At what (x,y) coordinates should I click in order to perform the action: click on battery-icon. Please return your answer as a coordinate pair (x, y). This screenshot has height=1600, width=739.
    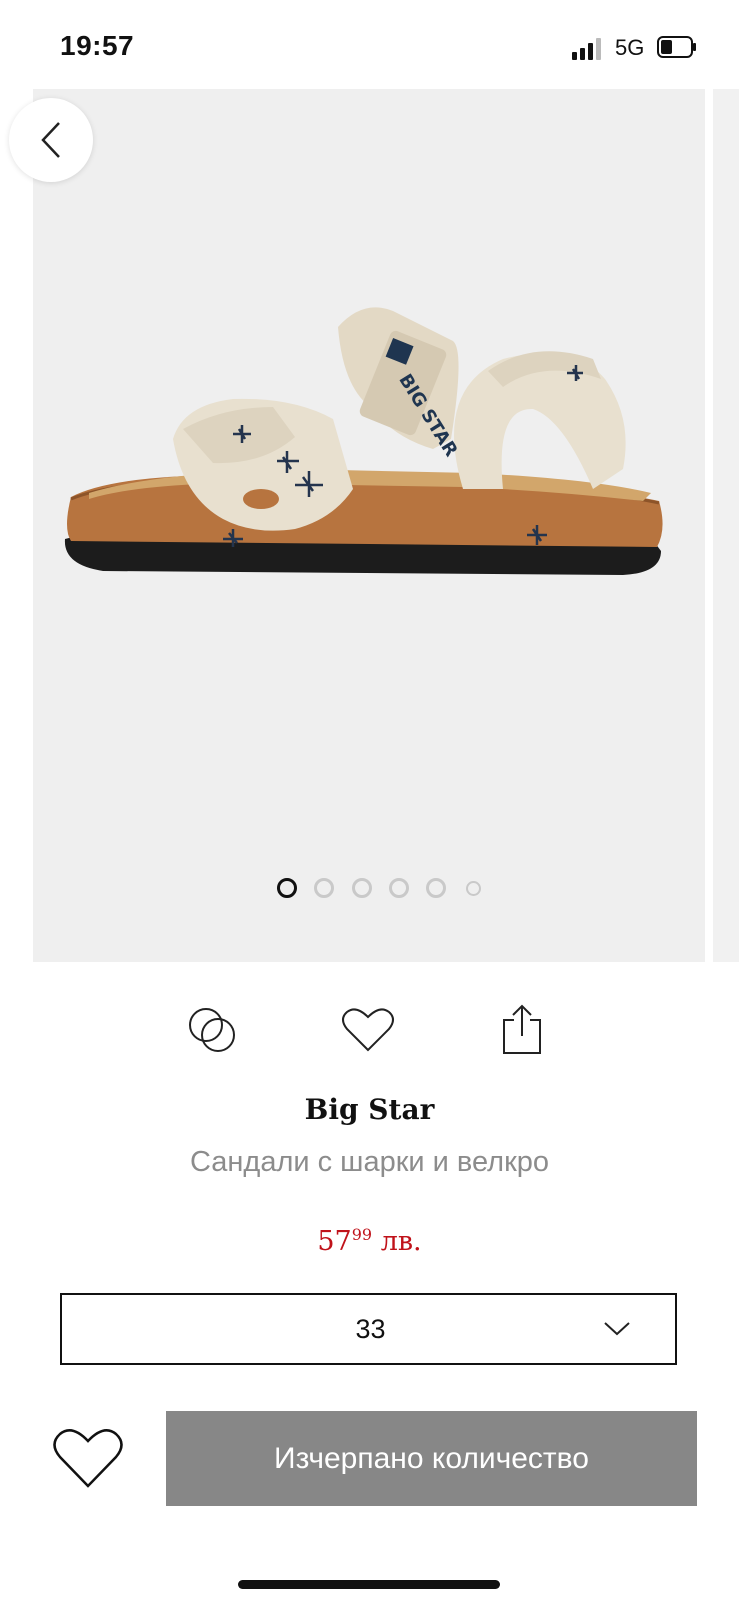
    Looking at the image, I should click on (676, 47).